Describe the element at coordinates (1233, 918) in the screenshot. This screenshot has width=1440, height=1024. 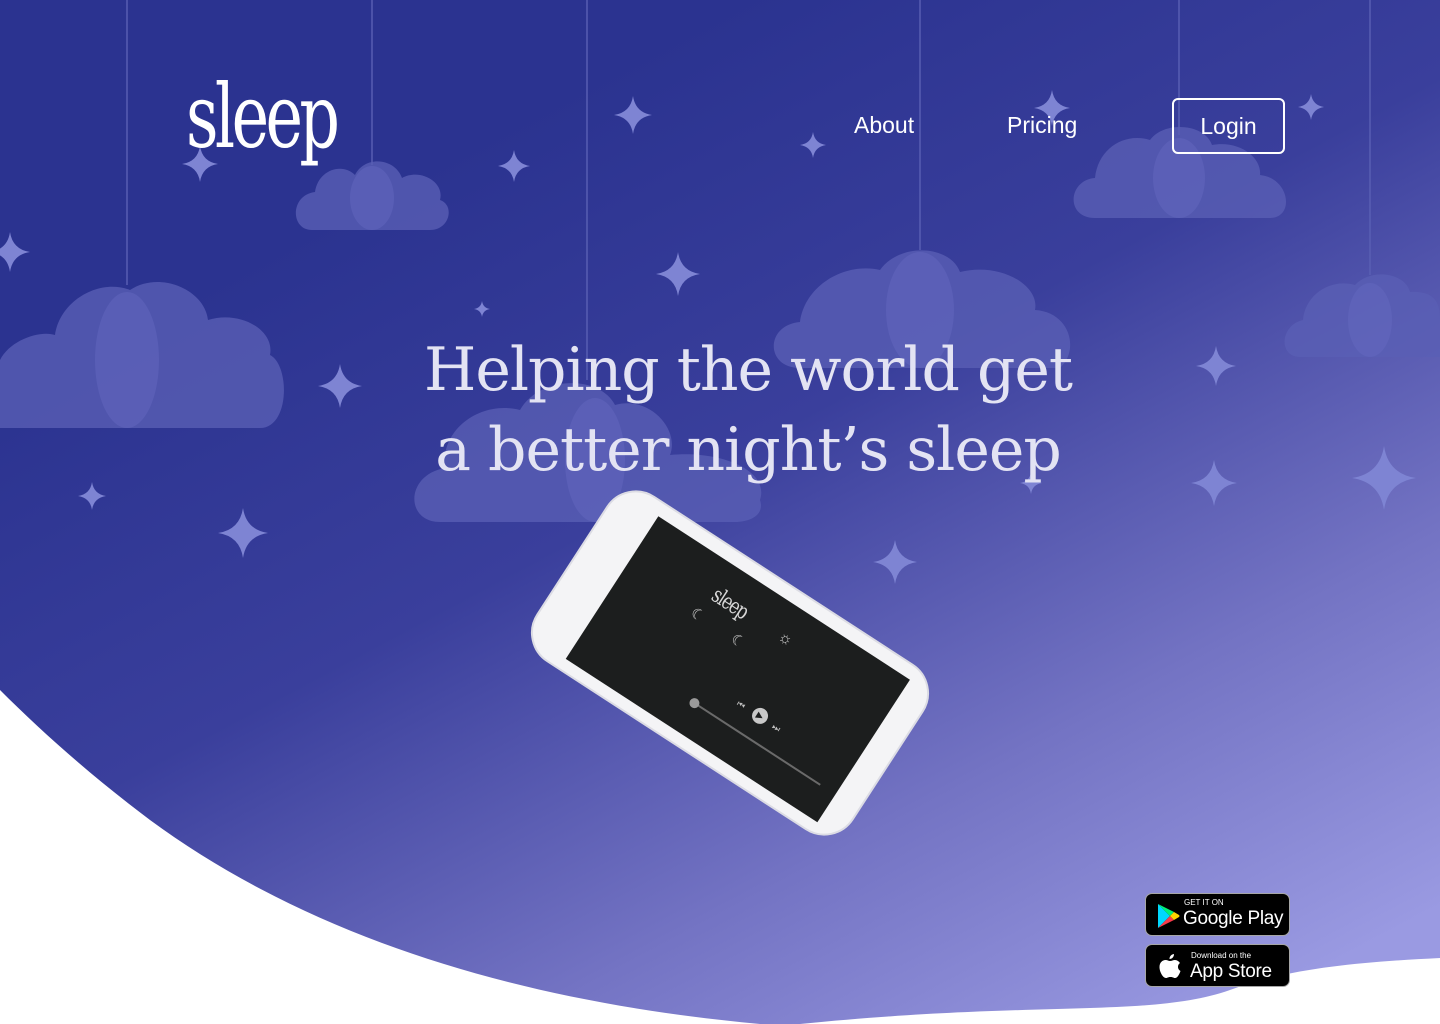
I see `google-play-big-text: Google Play` at that location.